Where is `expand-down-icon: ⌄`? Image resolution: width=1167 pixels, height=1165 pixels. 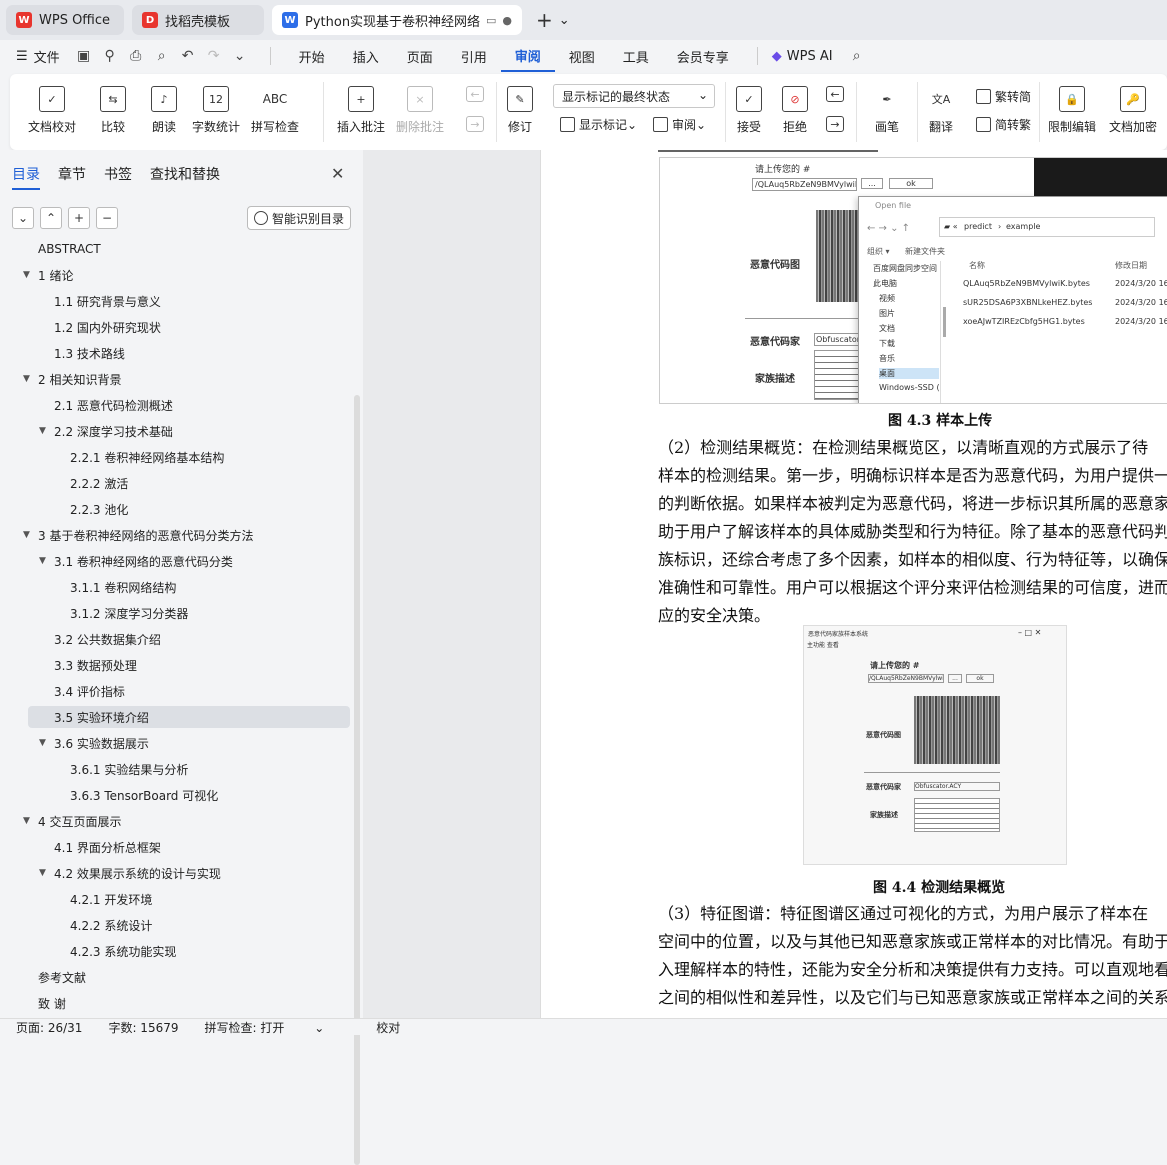 expand-down-icon: ⌄ is located at coordinates (23, 218).